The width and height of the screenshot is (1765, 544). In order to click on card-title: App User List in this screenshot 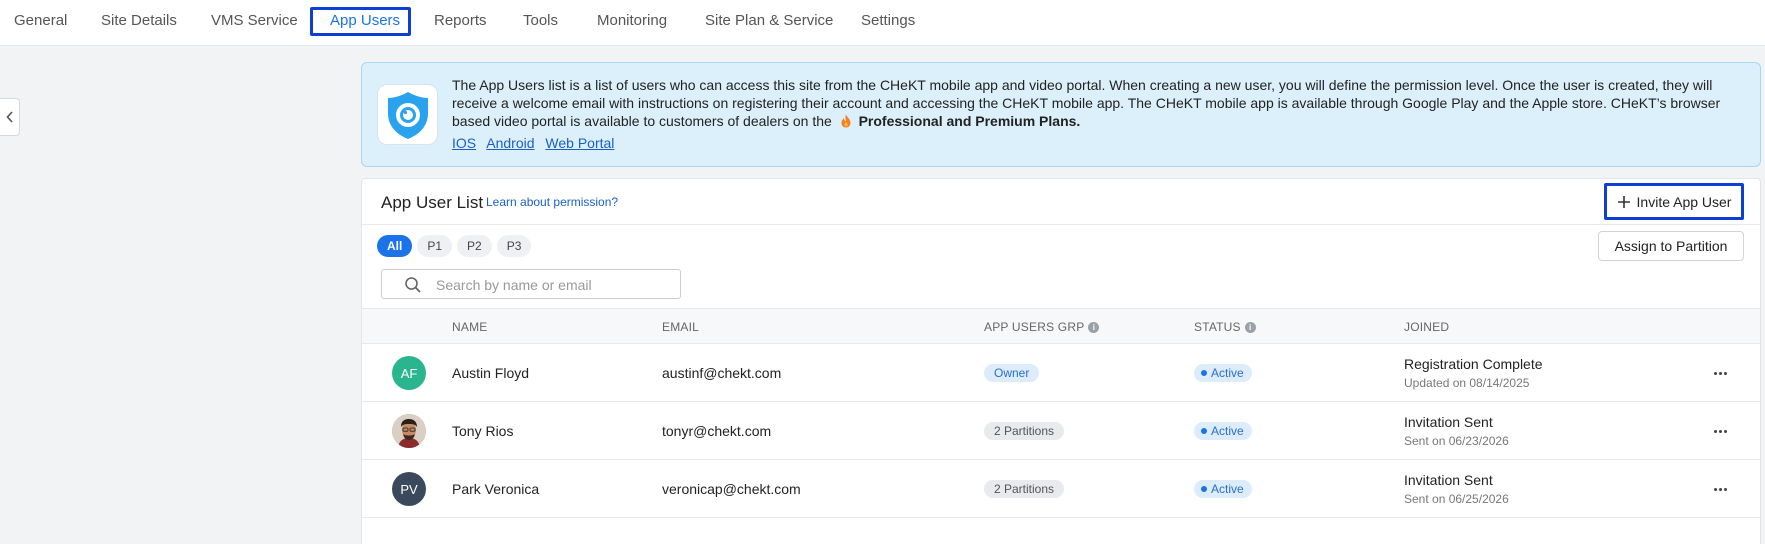, I will do `click(432, 202)`.